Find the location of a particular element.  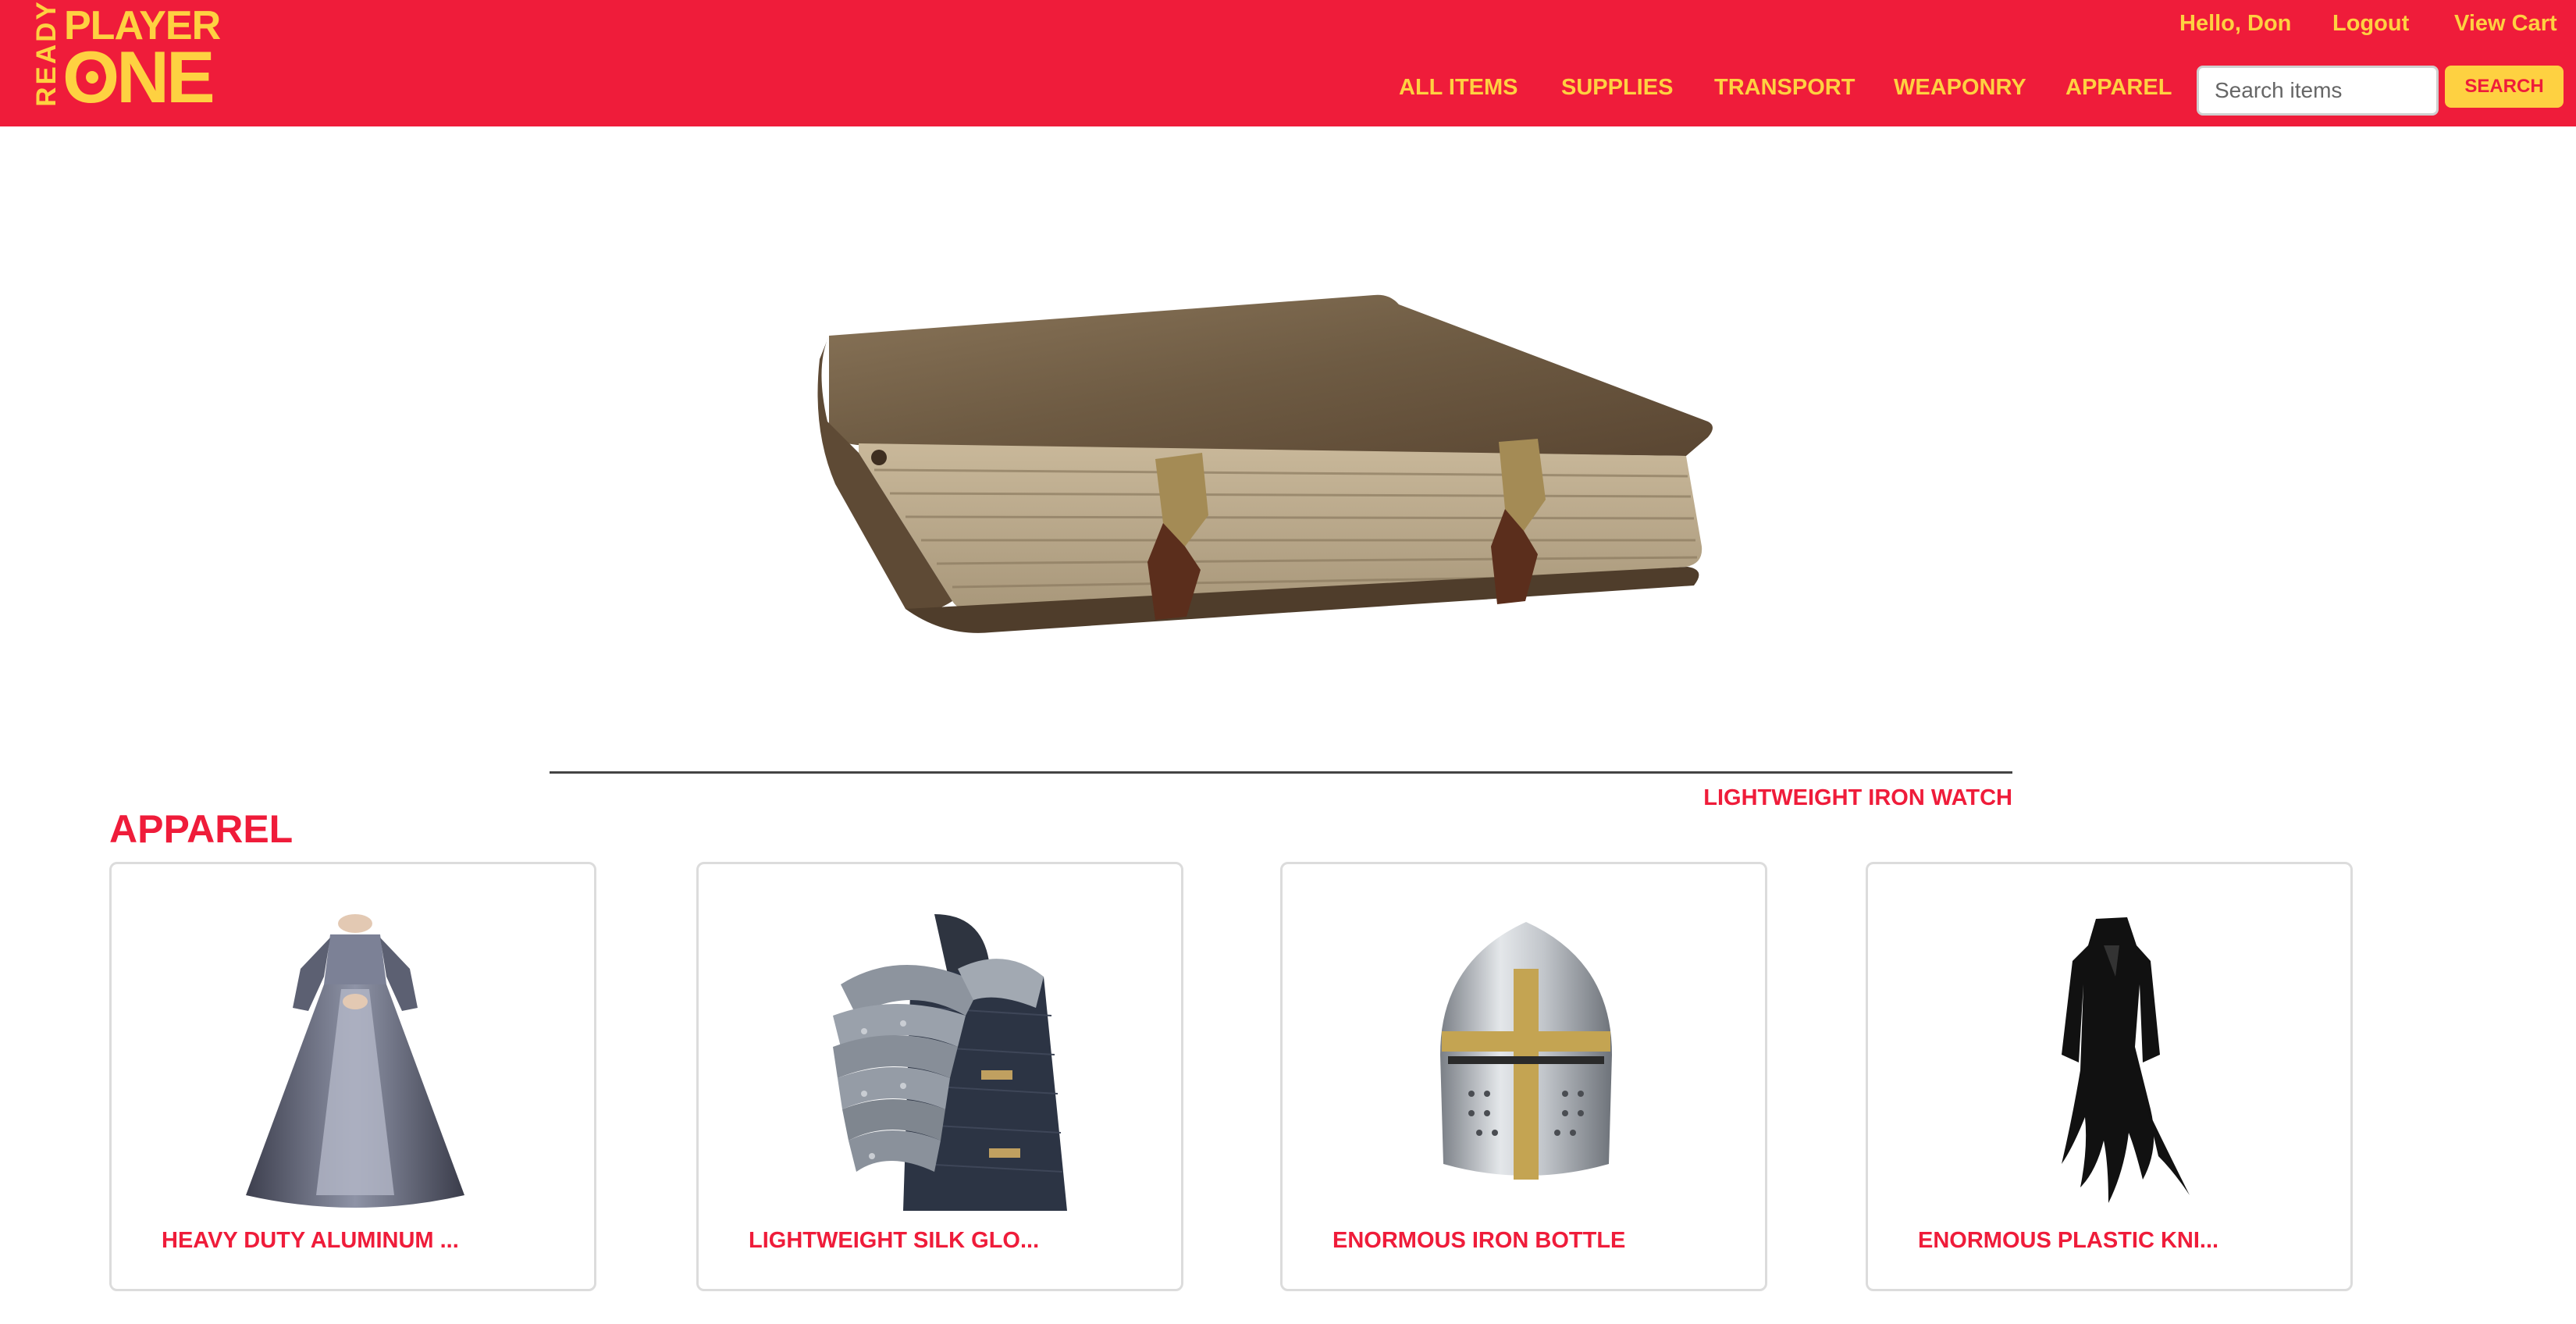

nav-all-items: ALL ITEMS is located at coordinates (1458, 87).